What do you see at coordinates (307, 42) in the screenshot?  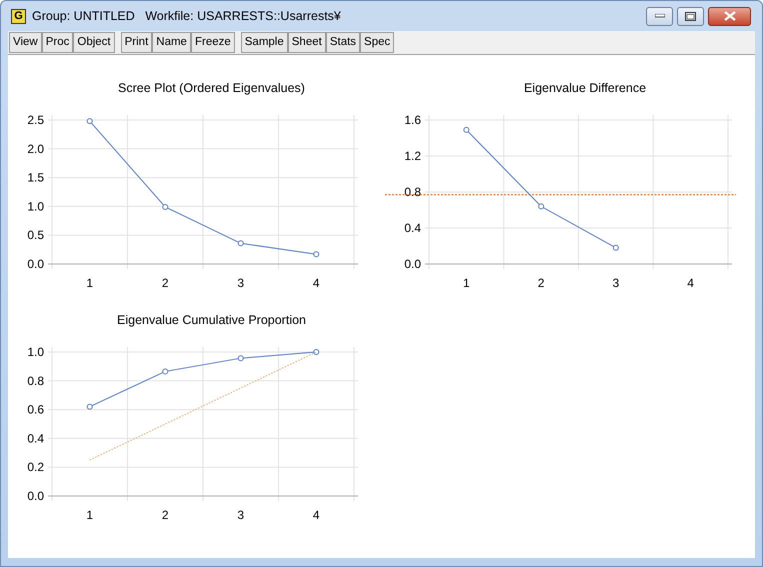 I see `toolbar-button: Sheet` at bounding box center [307, 42].